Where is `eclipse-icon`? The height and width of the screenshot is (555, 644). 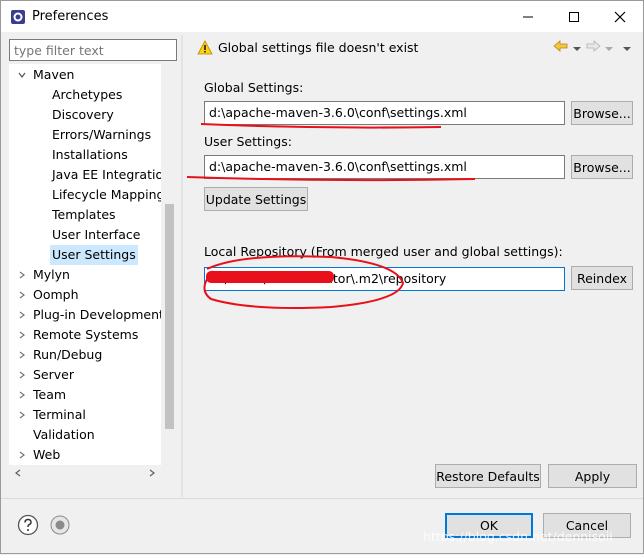
eclipse-icon is located at coordinates (18, 17).